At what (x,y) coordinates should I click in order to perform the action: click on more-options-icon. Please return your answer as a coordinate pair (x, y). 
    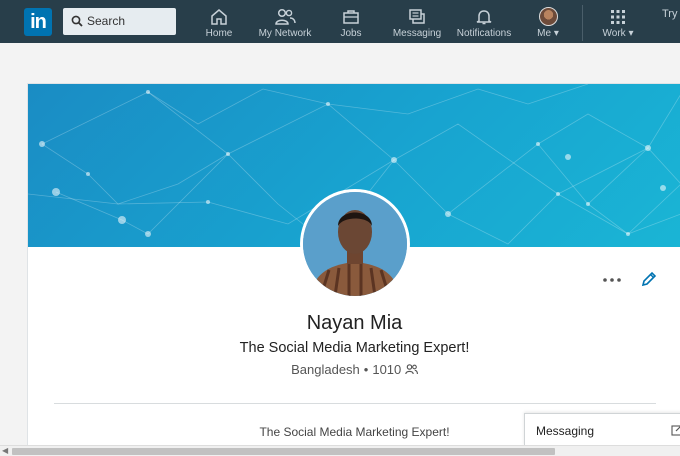
    Looking at the image, I should click on (612, 280).